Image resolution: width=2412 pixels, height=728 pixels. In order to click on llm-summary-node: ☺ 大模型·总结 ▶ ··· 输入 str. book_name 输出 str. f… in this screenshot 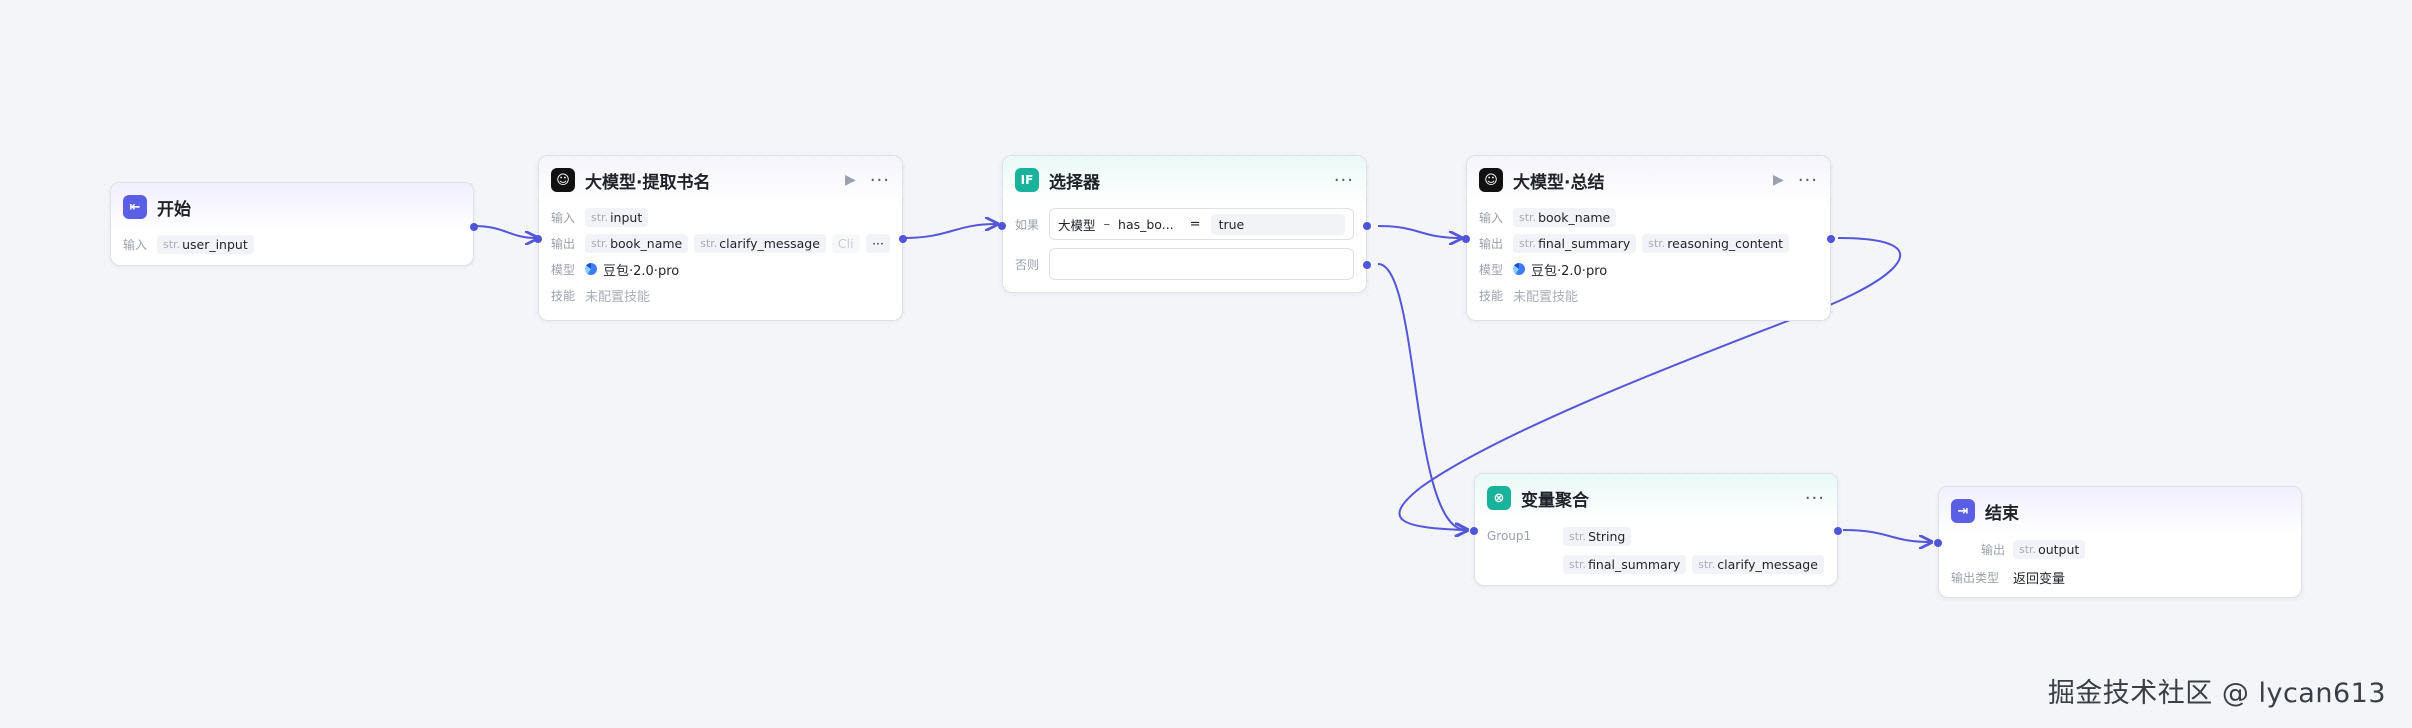, I will do `click(1648, 238)`.